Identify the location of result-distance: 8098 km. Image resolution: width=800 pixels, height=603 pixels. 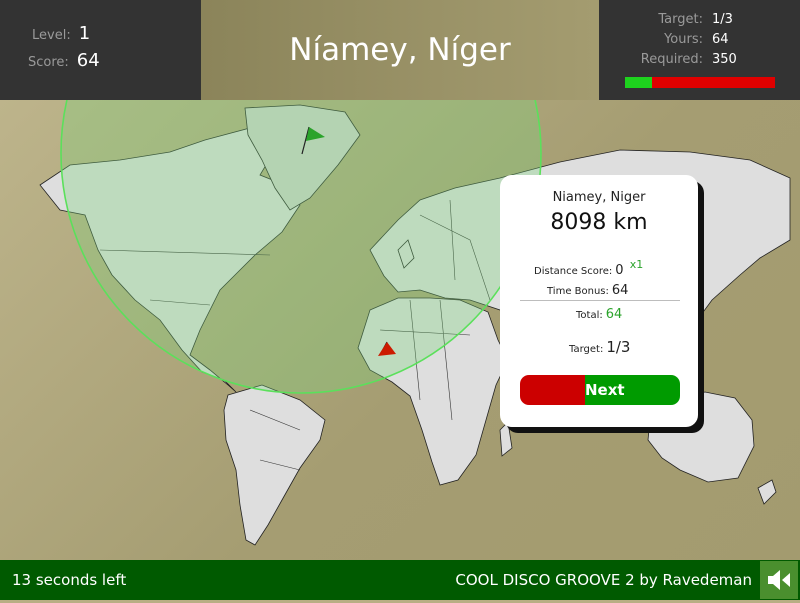
(599, 222).